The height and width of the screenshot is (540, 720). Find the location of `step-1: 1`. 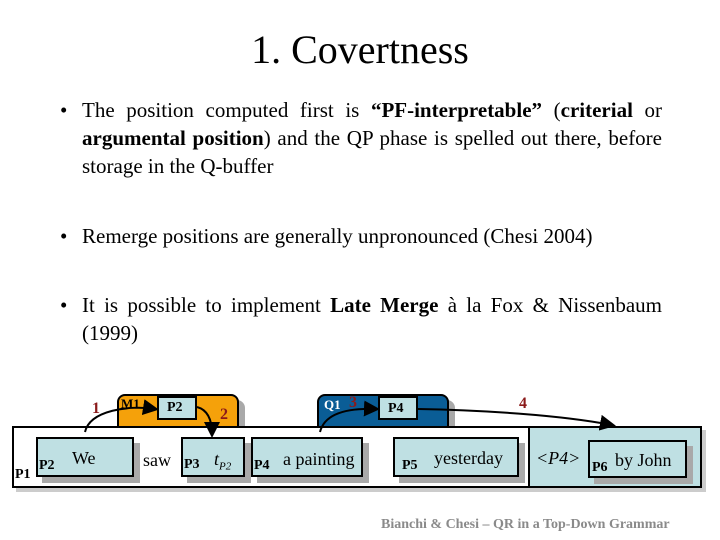

step-1: 1 is located at coordinates (96, 408).